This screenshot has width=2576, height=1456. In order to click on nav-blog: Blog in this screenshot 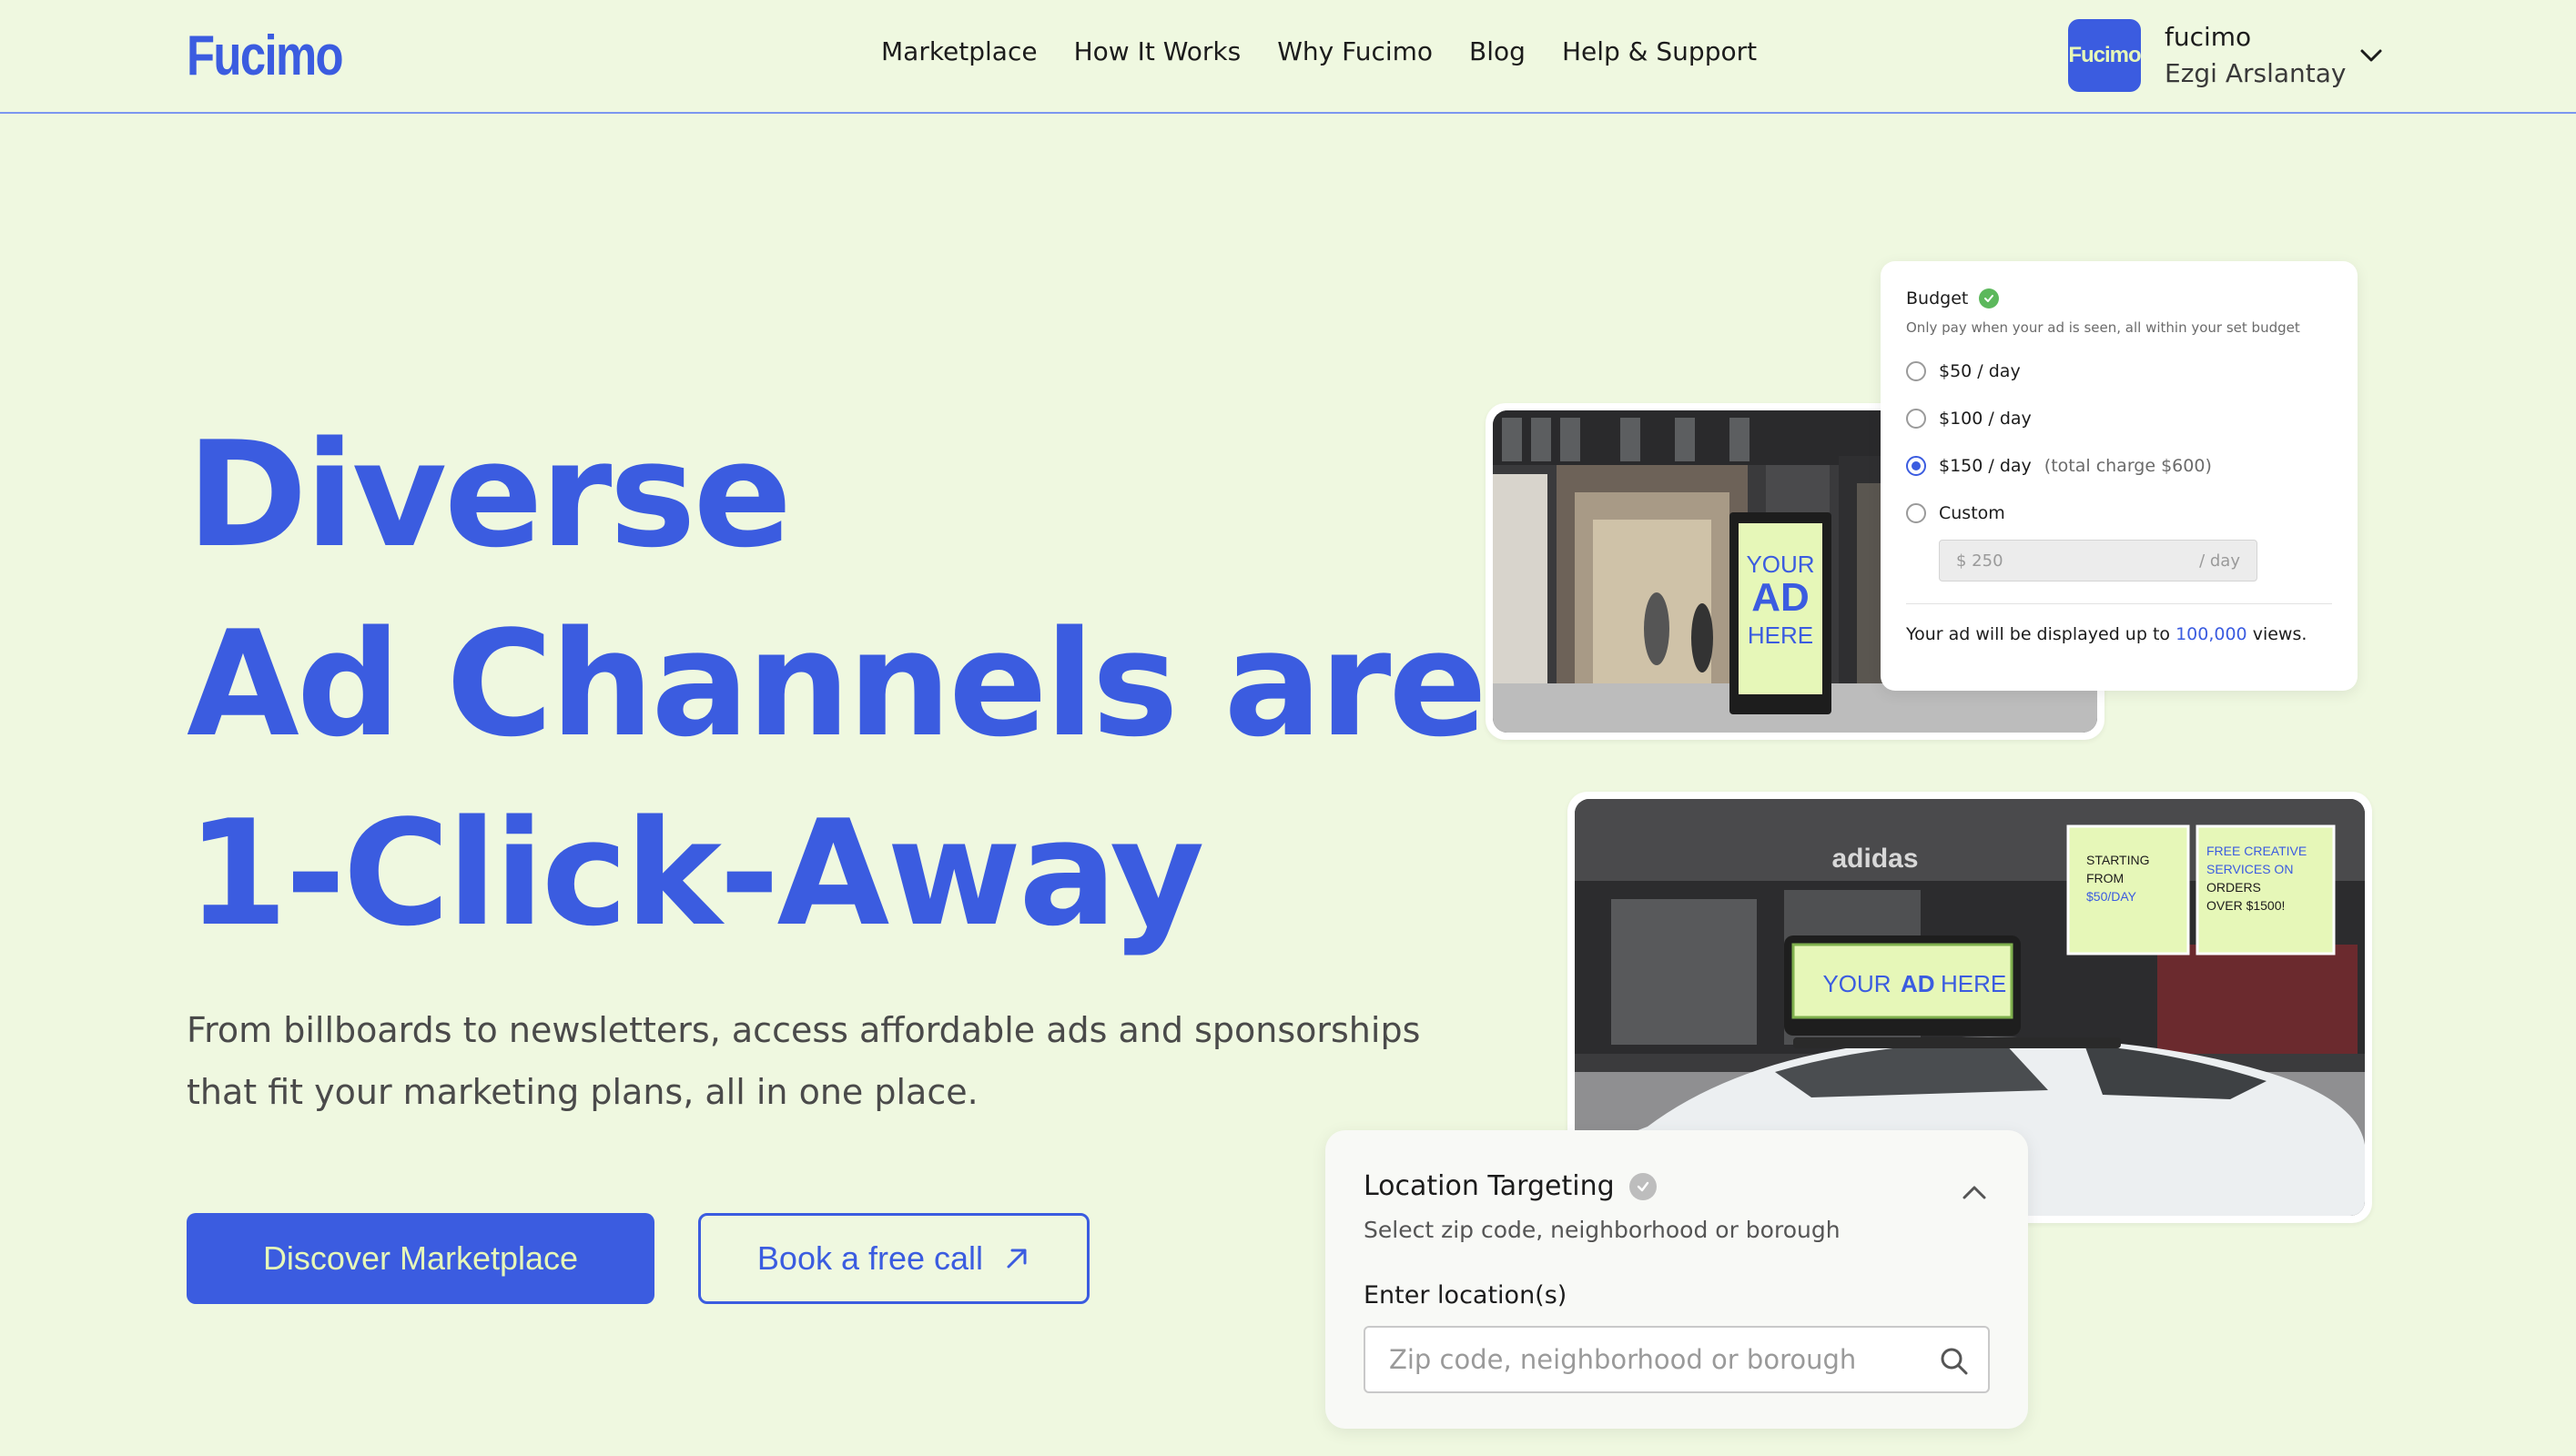, I will do `click(1497, 51)`.